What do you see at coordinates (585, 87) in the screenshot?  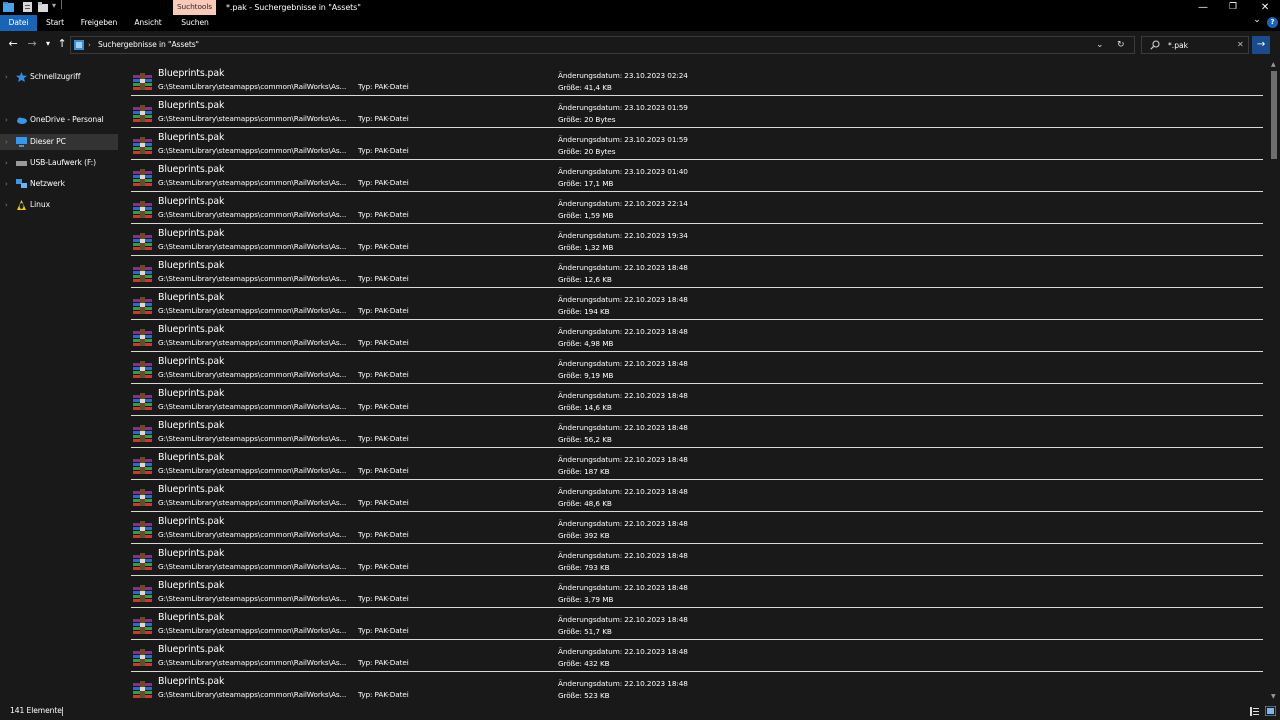 I see `file-size: Größe: 41,4 KB` at bounding box center [585, 87].